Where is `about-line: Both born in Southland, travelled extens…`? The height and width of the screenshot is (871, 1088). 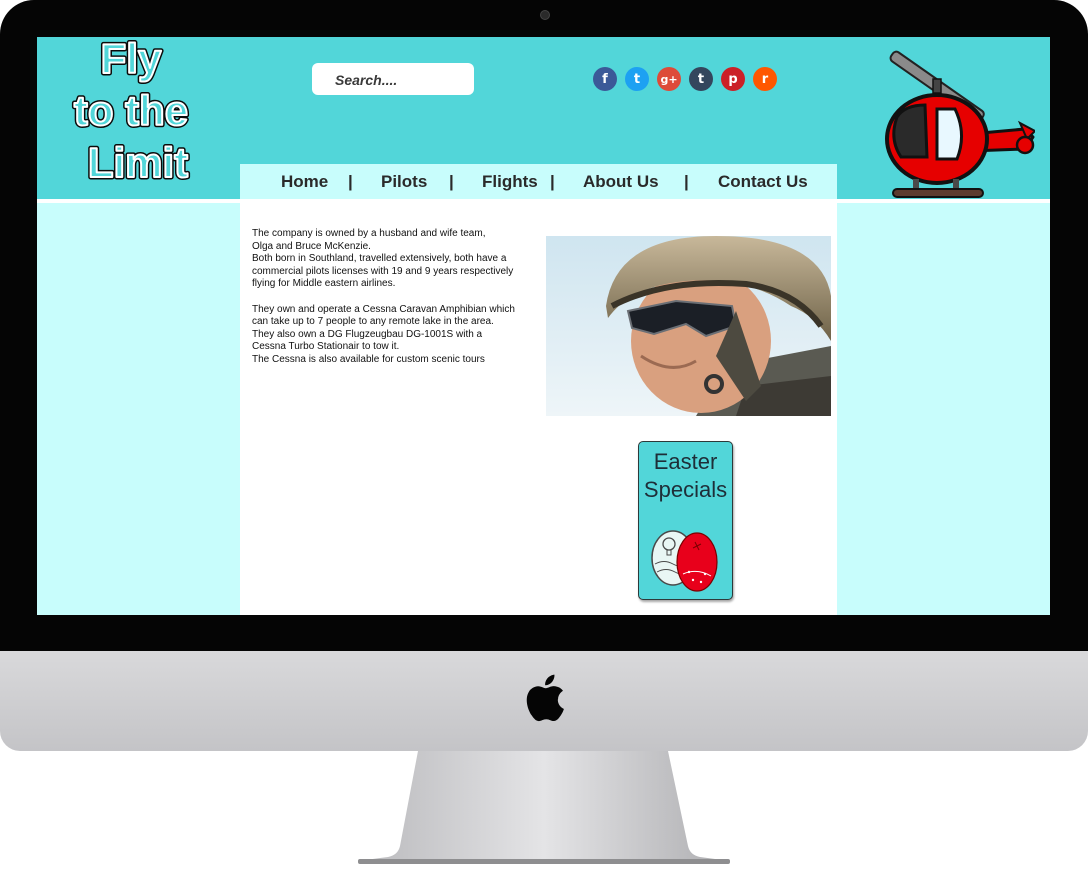 about-line: Both born in Southland, travelled extens… is located at coordinates (379, 259).